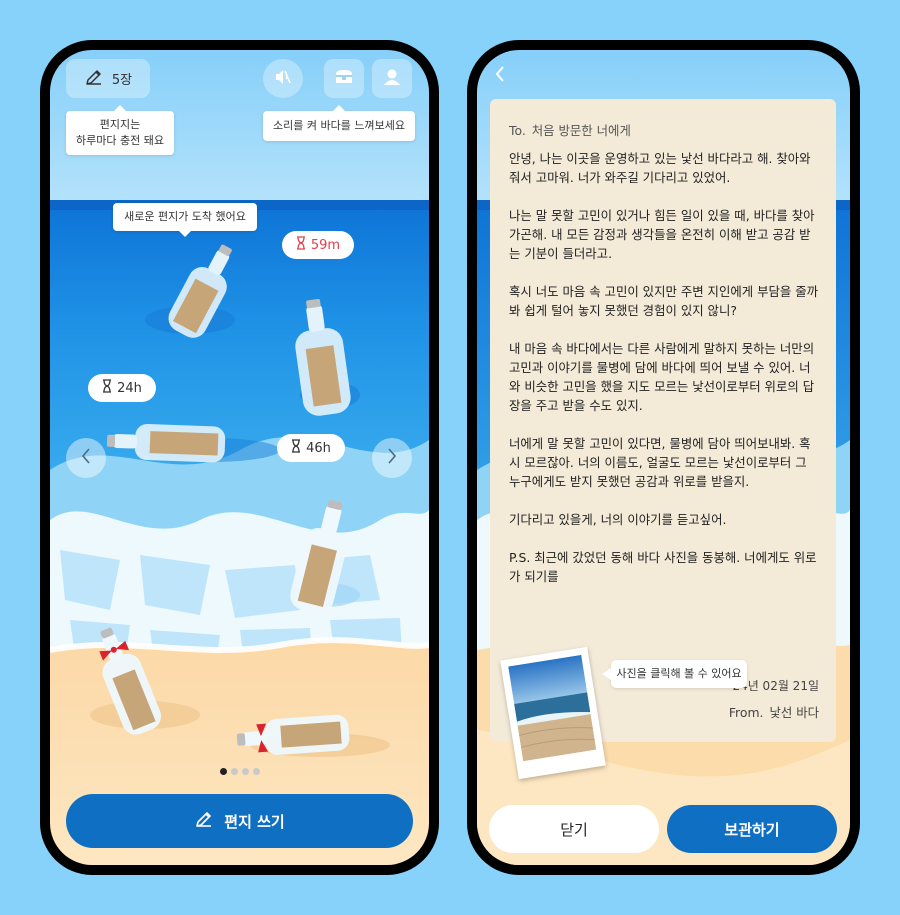  I want to click on letter-recipient: To. 처음 방문한 너에게, so click(570, 130).